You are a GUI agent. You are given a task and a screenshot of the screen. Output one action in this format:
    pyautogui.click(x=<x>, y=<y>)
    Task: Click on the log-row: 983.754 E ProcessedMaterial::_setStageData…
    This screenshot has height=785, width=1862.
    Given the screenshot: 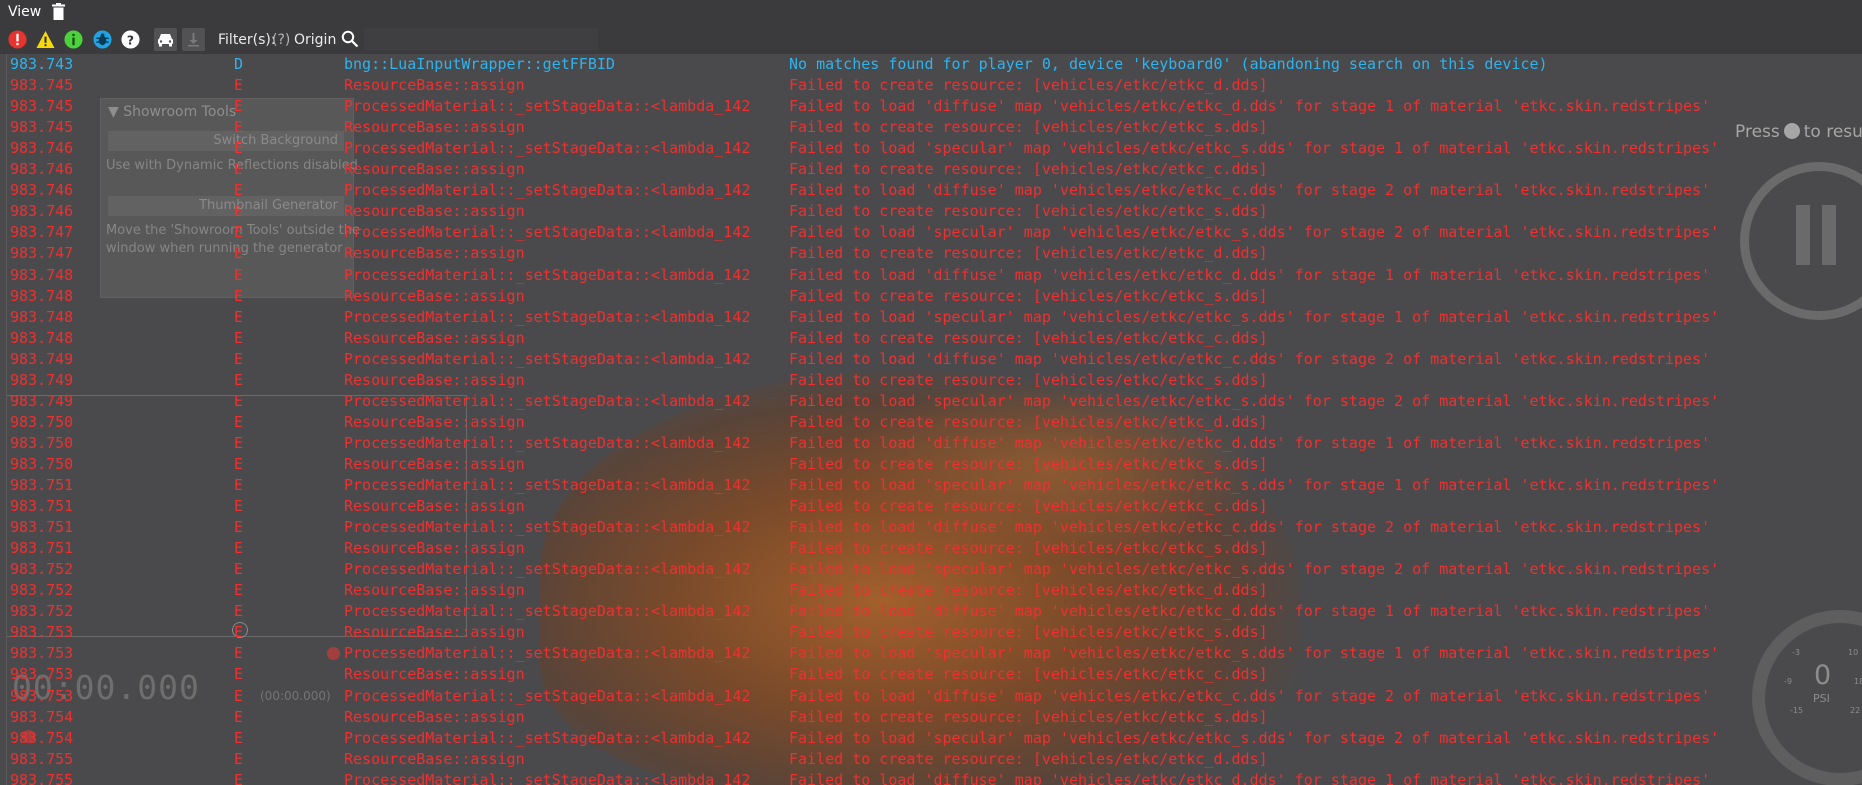 What is the action you would take?
    pyautogui.click(x=931, y=738)
    